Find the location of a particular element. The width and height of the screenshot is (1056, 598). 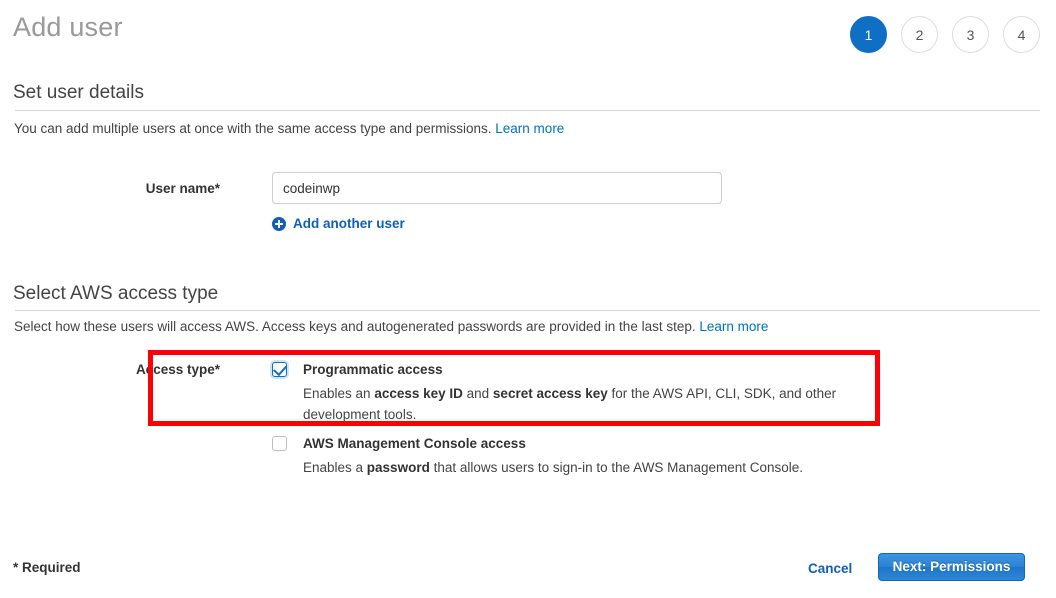

set-user-details-heading: Set user details is located at coordinates (78, 92).